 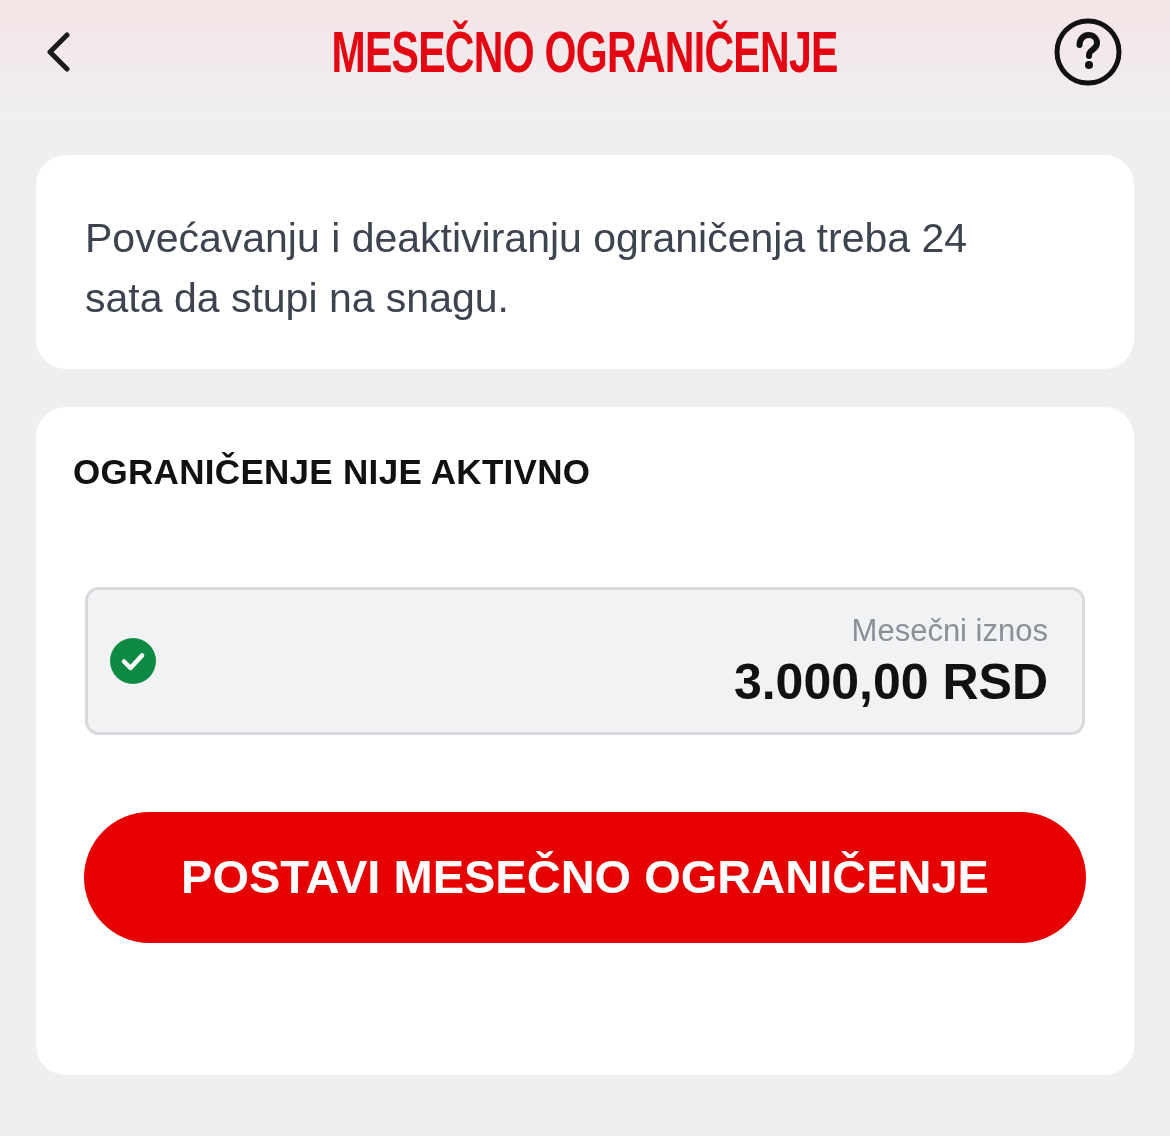 What do you see at coordinates (890, 682) in the screenshot?
I see `amount-value: 3.000,00 RSD` at bounding box center [890, 682].